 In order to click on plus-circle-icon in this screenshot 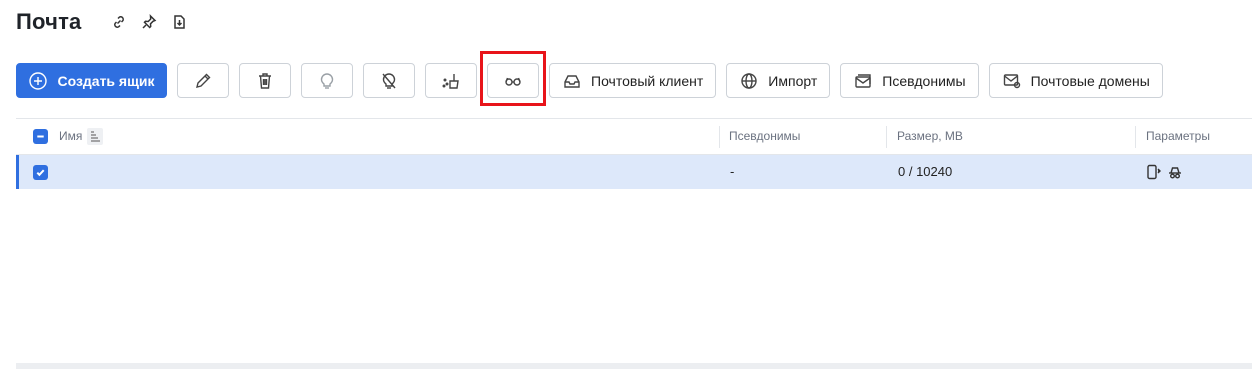, I will do `click(38, 81)`.